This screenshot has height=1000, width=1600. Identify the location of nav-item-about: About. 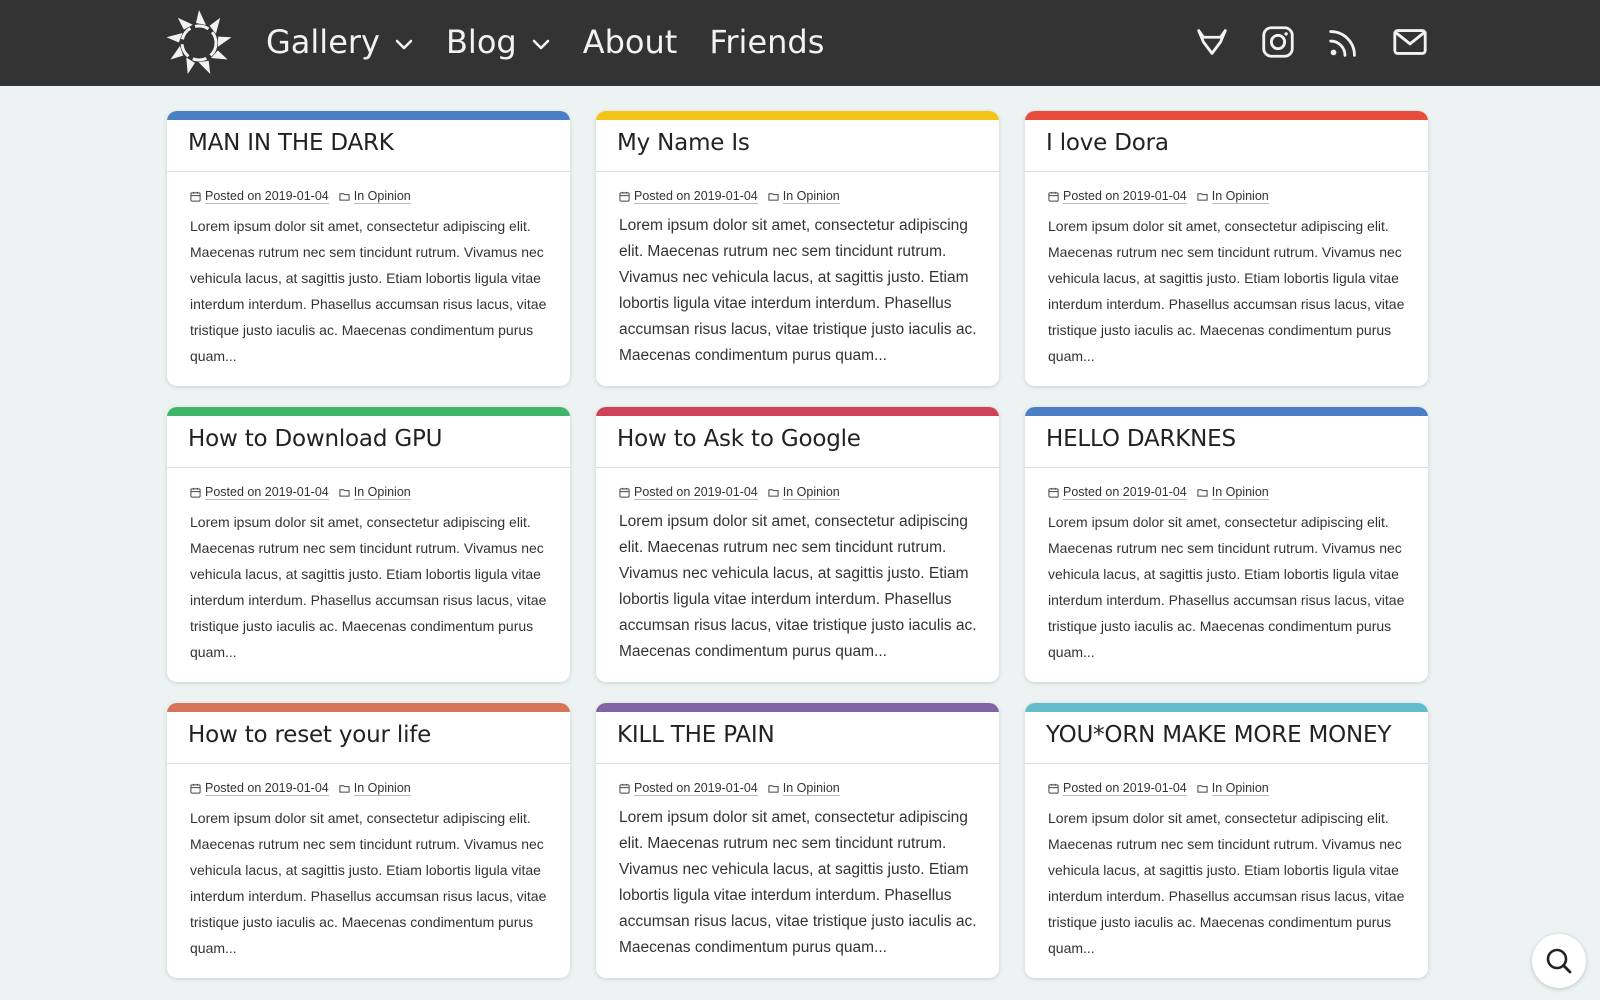
(630, 42).